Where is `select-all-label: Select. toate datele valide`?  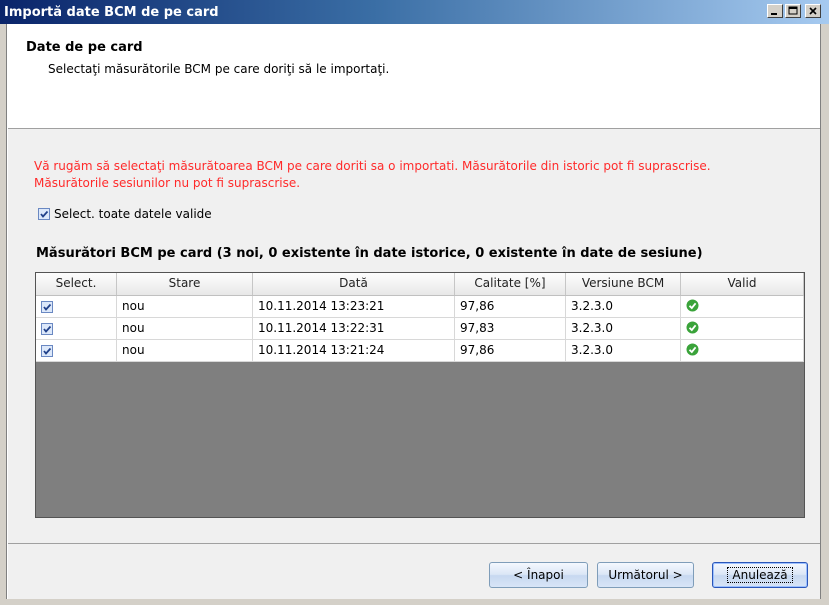 select-all-label: Select. toate datele valide is located at coordinates (133, 214).